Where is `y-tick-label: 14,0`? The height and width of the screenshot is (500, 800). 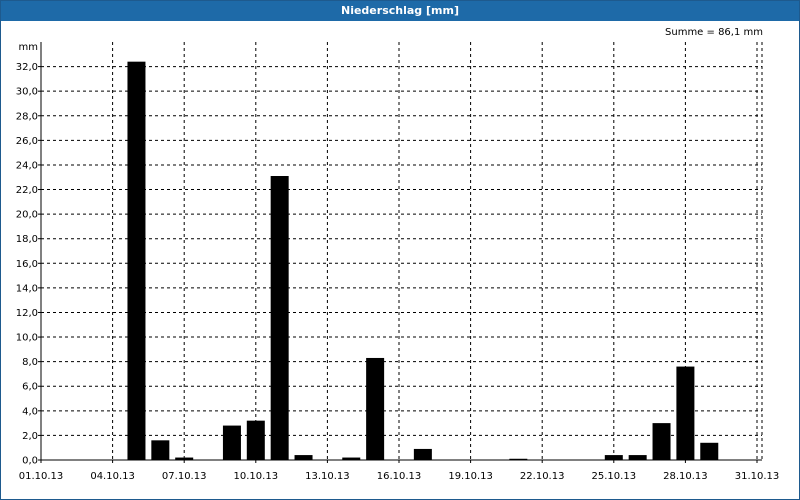 y-tick-label: 14,0 is located at coordinates (27, 288).